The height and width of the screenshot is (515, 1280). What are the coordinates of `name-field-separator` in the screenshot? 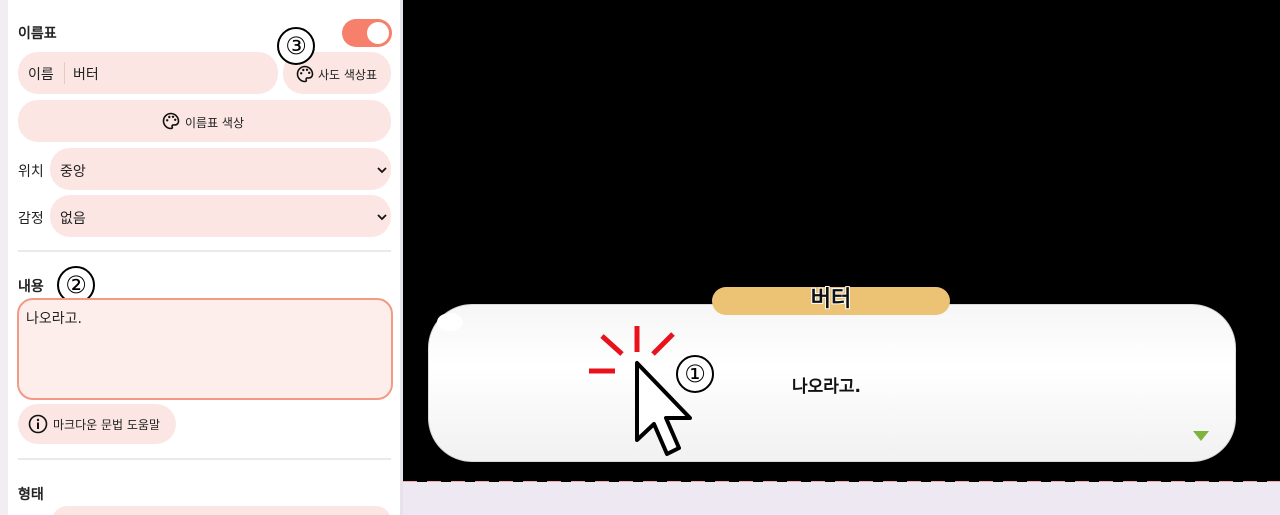 It's located at (64, 73).